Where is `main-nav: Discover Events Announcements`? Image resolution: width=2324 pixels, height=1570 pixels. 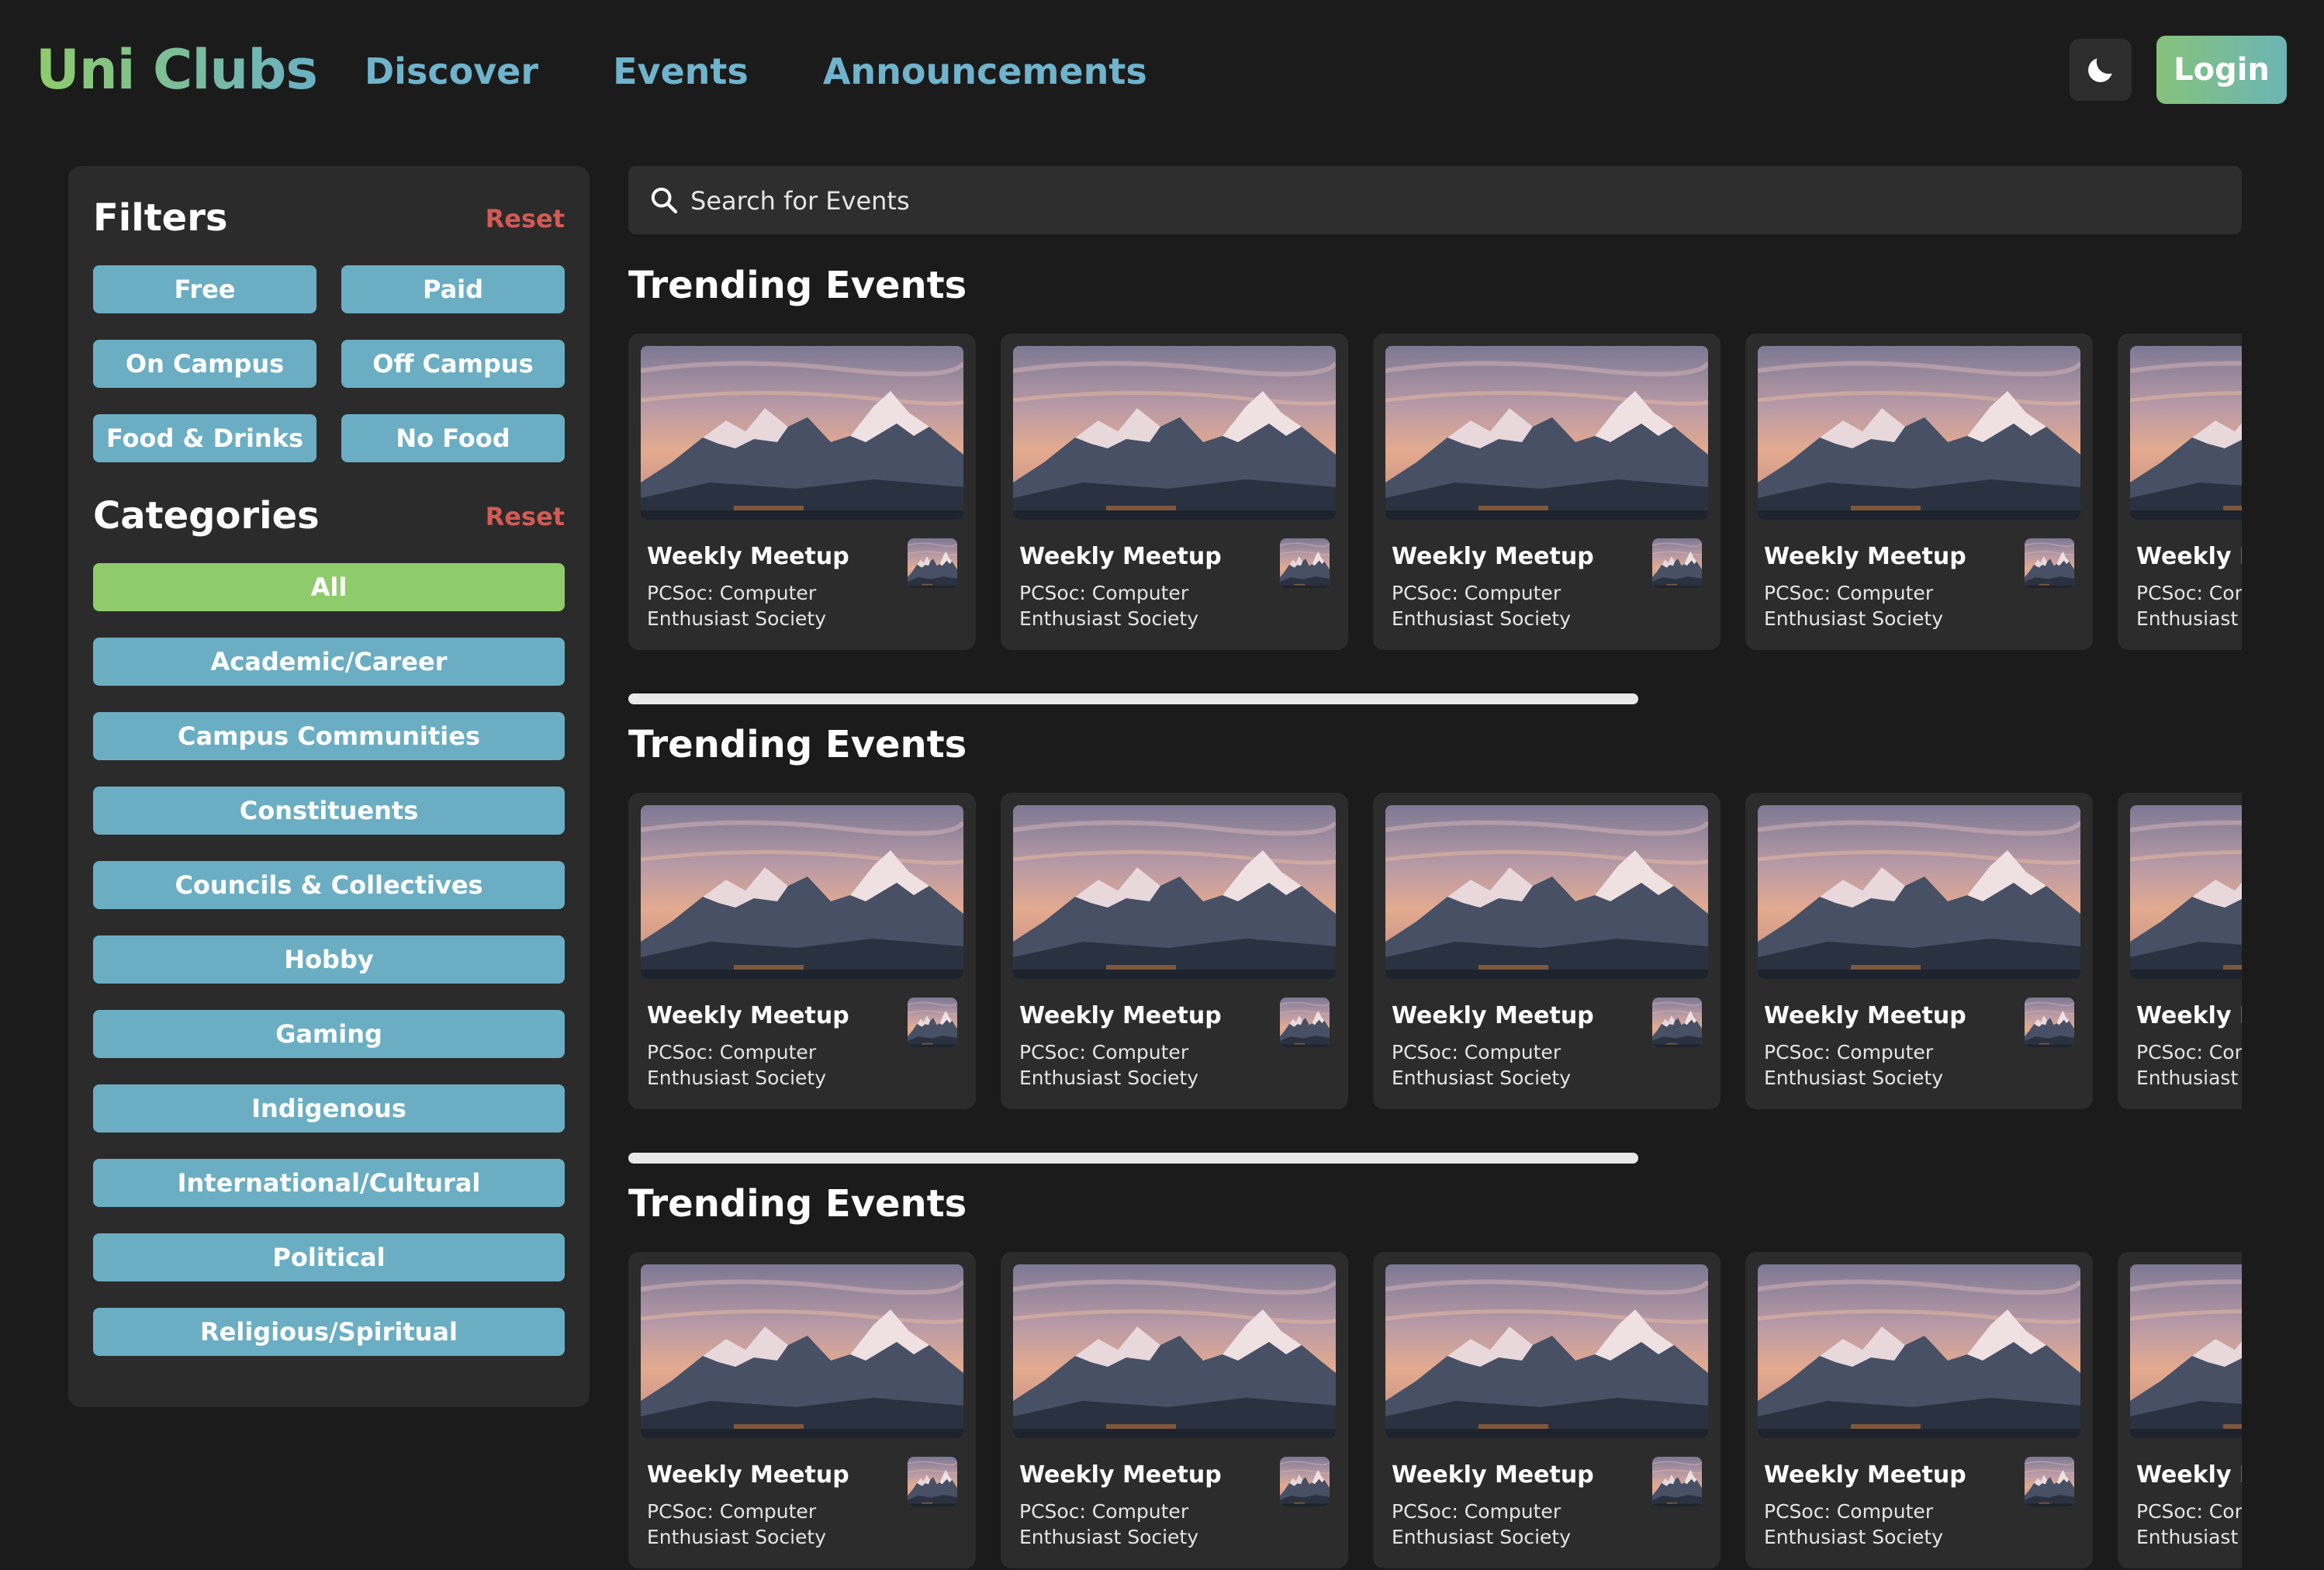 main-nav: Discover Events Announcements is located at coordinates (756, 71).